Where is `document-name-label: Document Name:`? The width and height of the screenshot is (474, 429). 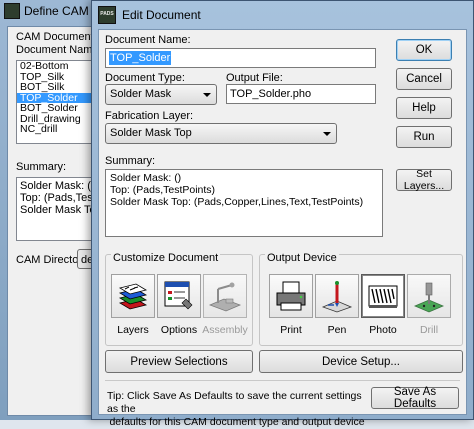 document-name-label: Document Name: is located at coordinates (148, 40).